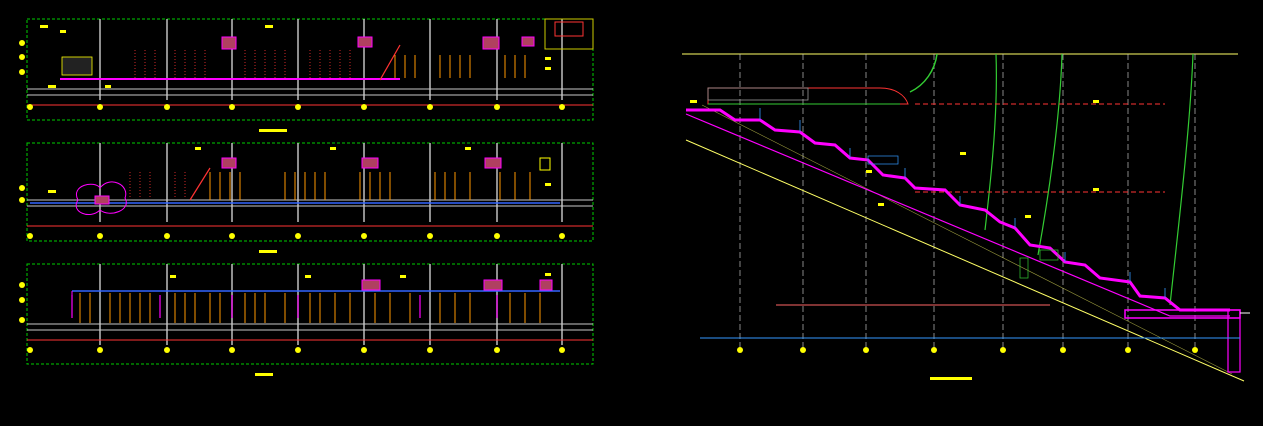 The image size is (1263, 426). What do you see at coordinates (22, 57) in the screenshot?
I see `level-marker-icon` at bounding box center [22, 57].